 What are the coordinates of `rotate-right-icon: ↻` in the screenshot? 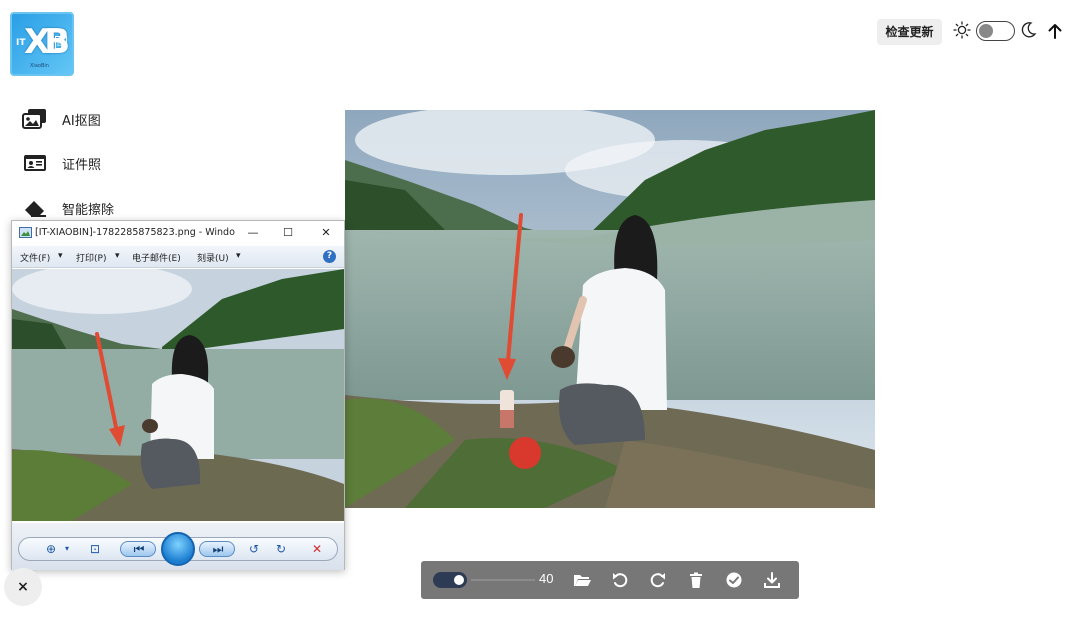 It's located at (281, 549).